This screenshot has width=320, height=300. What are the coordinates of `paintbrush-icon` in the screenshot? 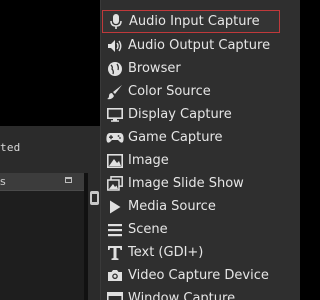 It's located at (115, 91).